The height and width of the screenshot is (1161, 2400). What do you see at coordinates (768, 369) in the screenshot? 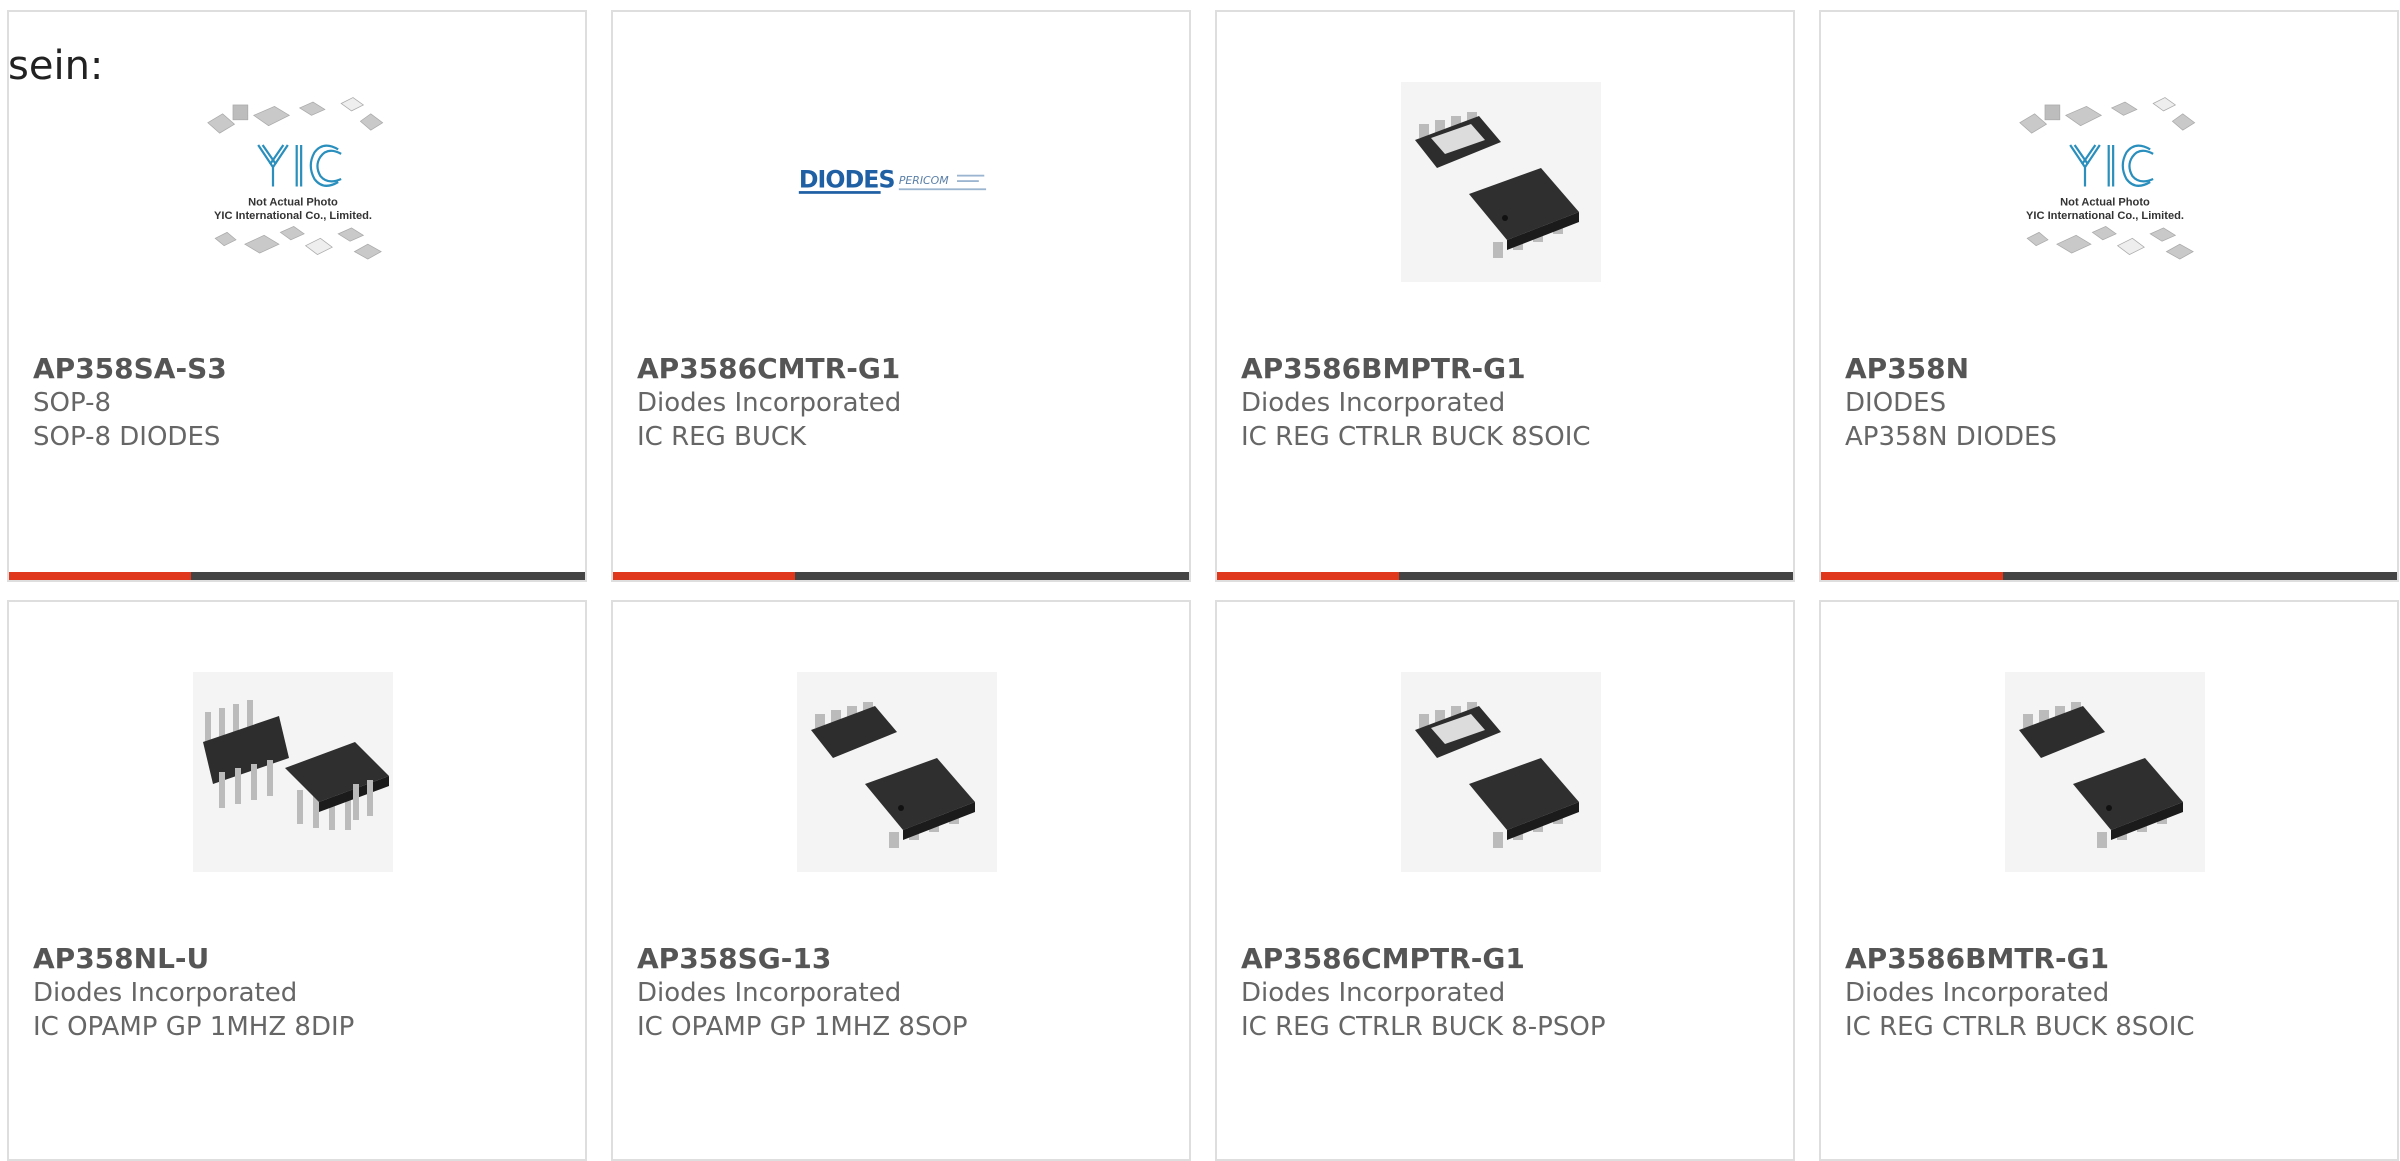
I see `part-number: AP3586CMTR-G1` at bounding box center [768, 369].